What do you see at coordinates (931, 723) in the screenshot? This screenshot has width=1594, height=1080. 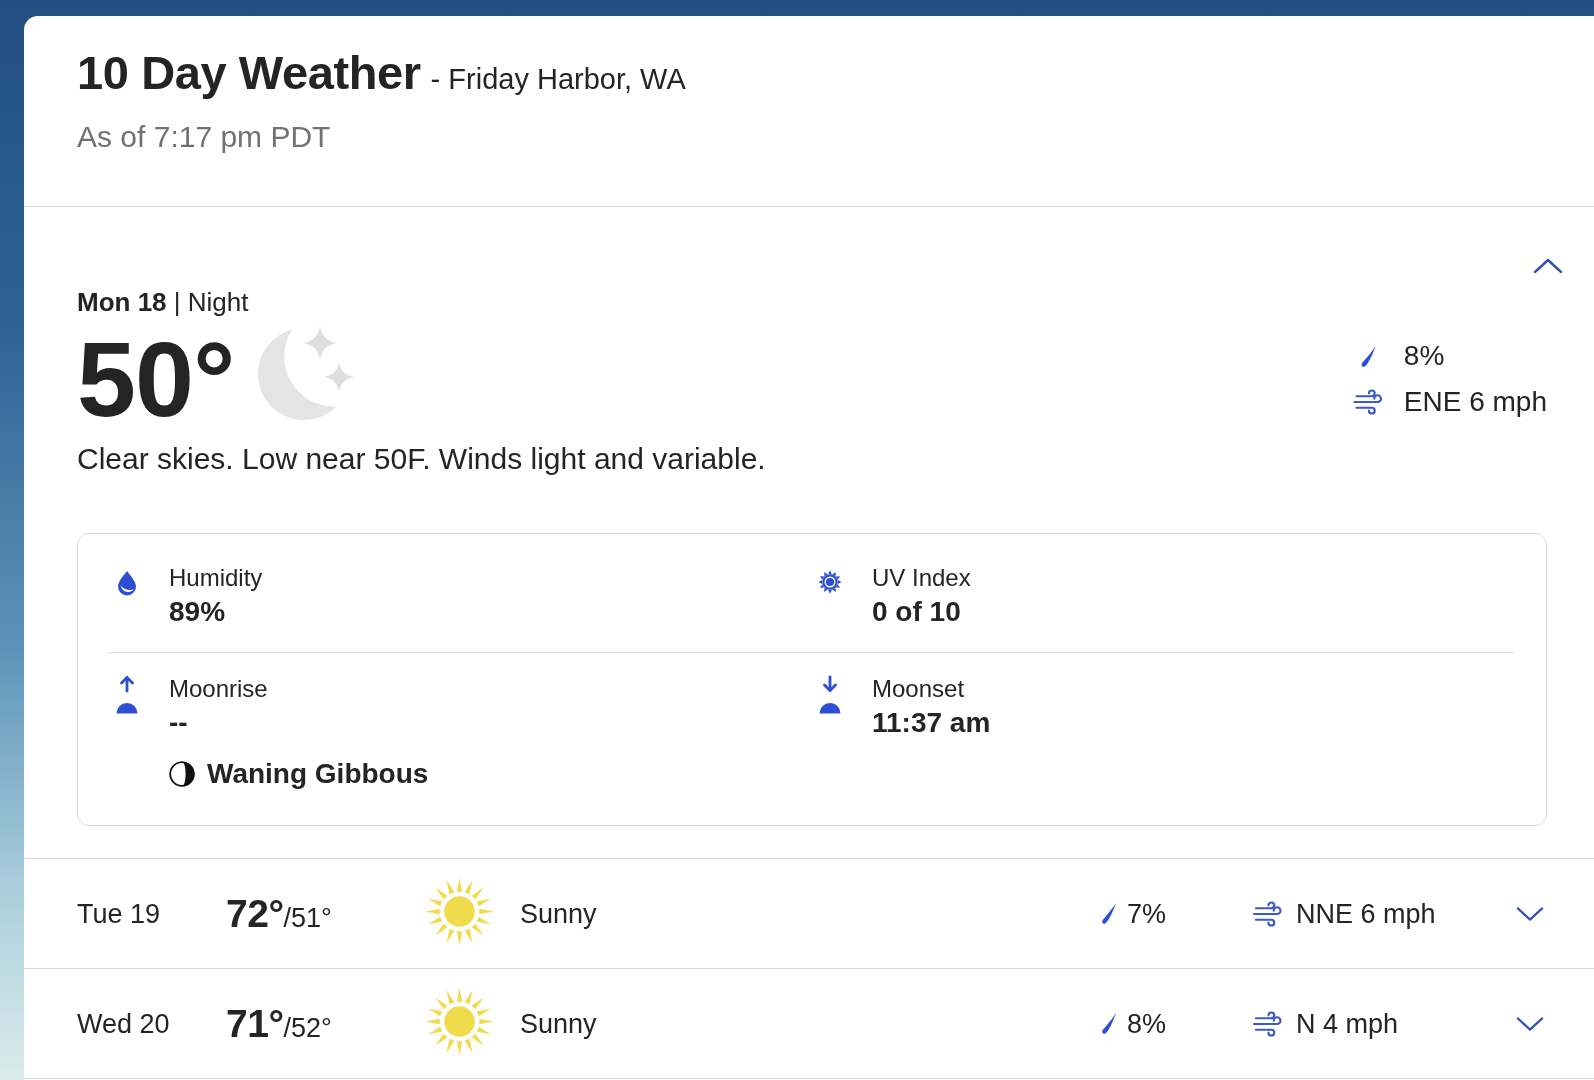 I see `detail-value: 11:37 am` at bounding box center [931, 723].